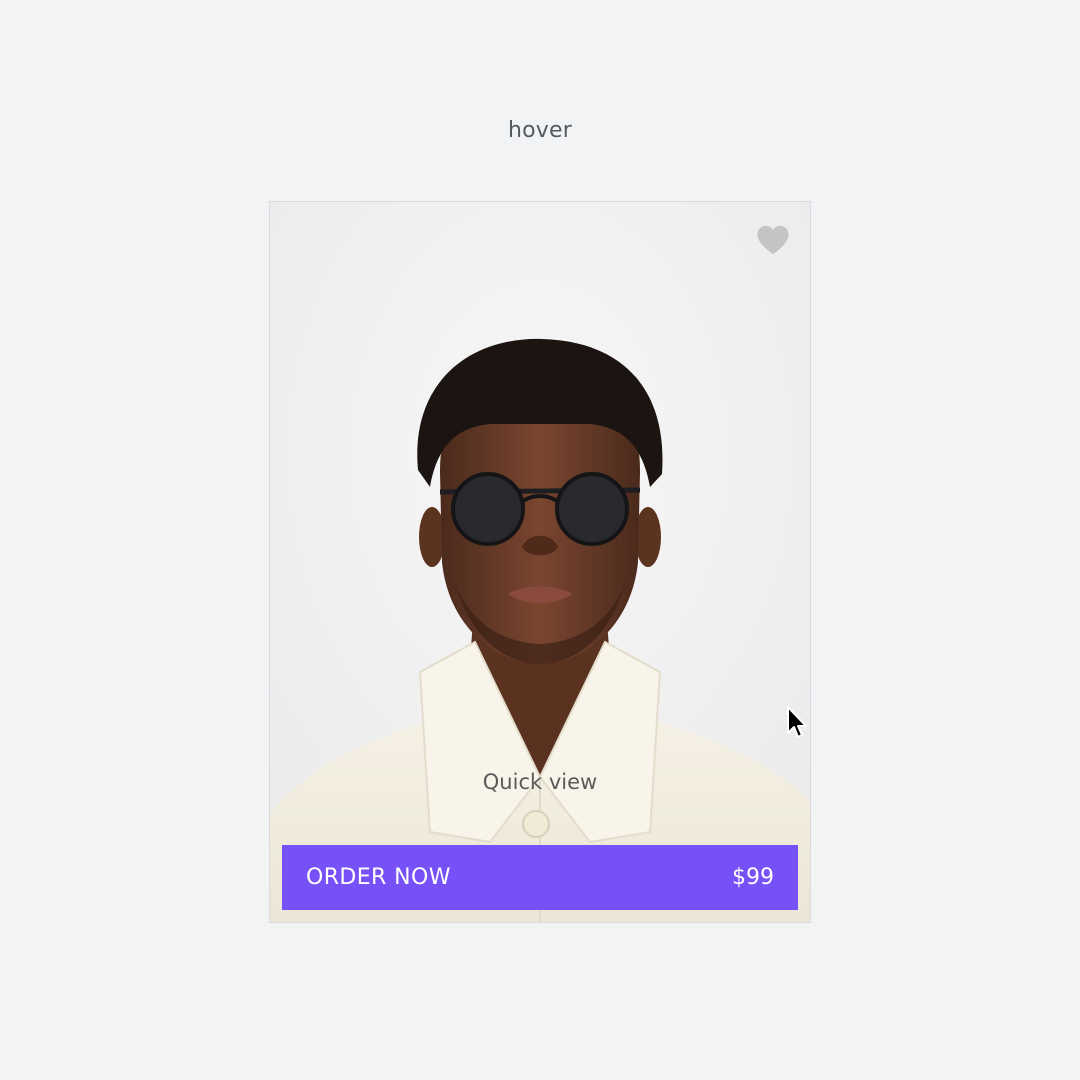  What do you see at coordinates (753, 877) in the screenshot?
I see `price-label: $99` at bounding box center [753, 877].